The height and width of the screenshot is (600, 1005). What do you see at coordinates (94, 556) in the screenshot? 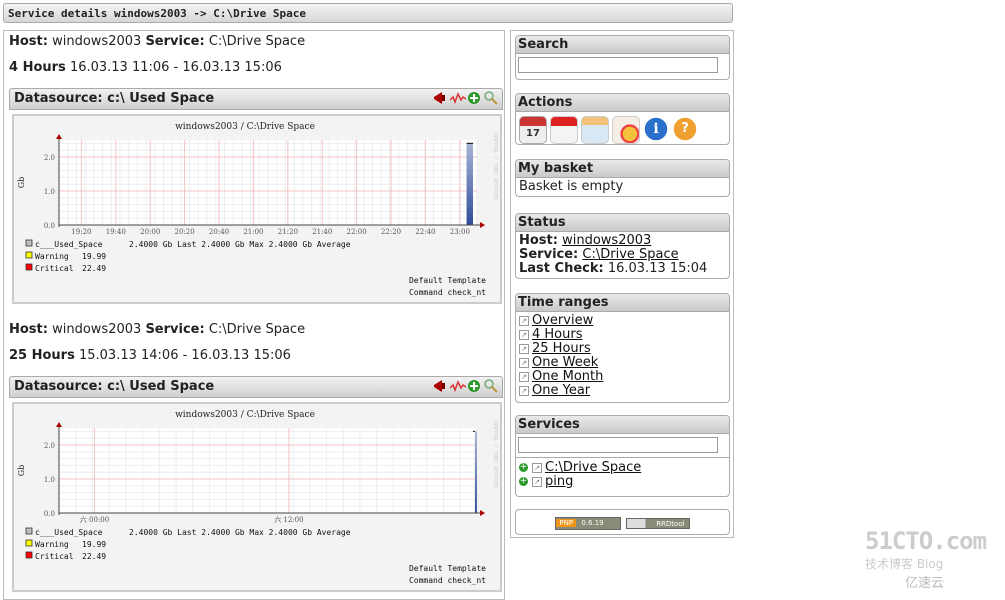
I see `legend-value: 22.49` at bounding box center [94, 556].